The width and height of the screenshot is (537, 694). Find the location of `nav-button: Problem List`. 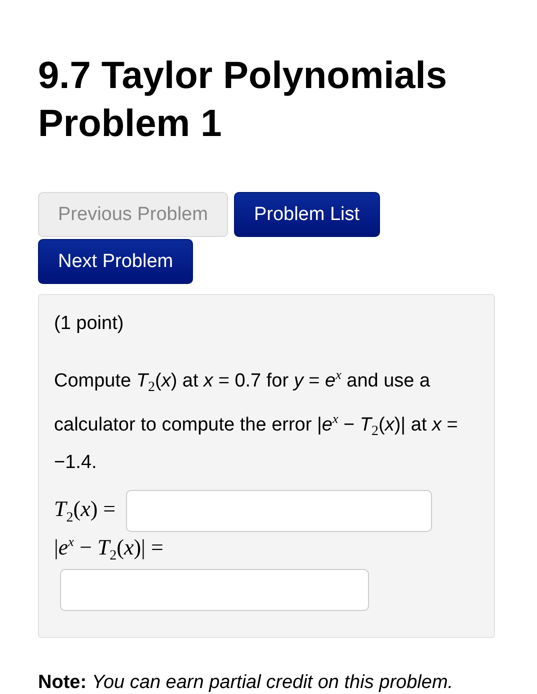

nav-button: Problem List is located at coordinates (307, 214).